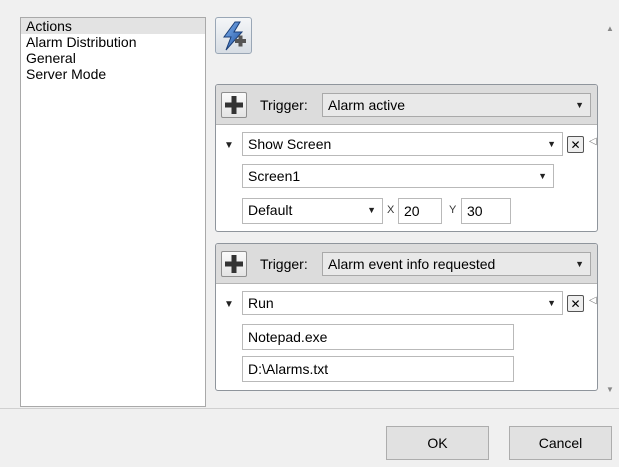  What do you see at coordinates (367, 105) in the screenshot?
I see `trigger-select-value: Alarm active` at bounding box center [367, 105].